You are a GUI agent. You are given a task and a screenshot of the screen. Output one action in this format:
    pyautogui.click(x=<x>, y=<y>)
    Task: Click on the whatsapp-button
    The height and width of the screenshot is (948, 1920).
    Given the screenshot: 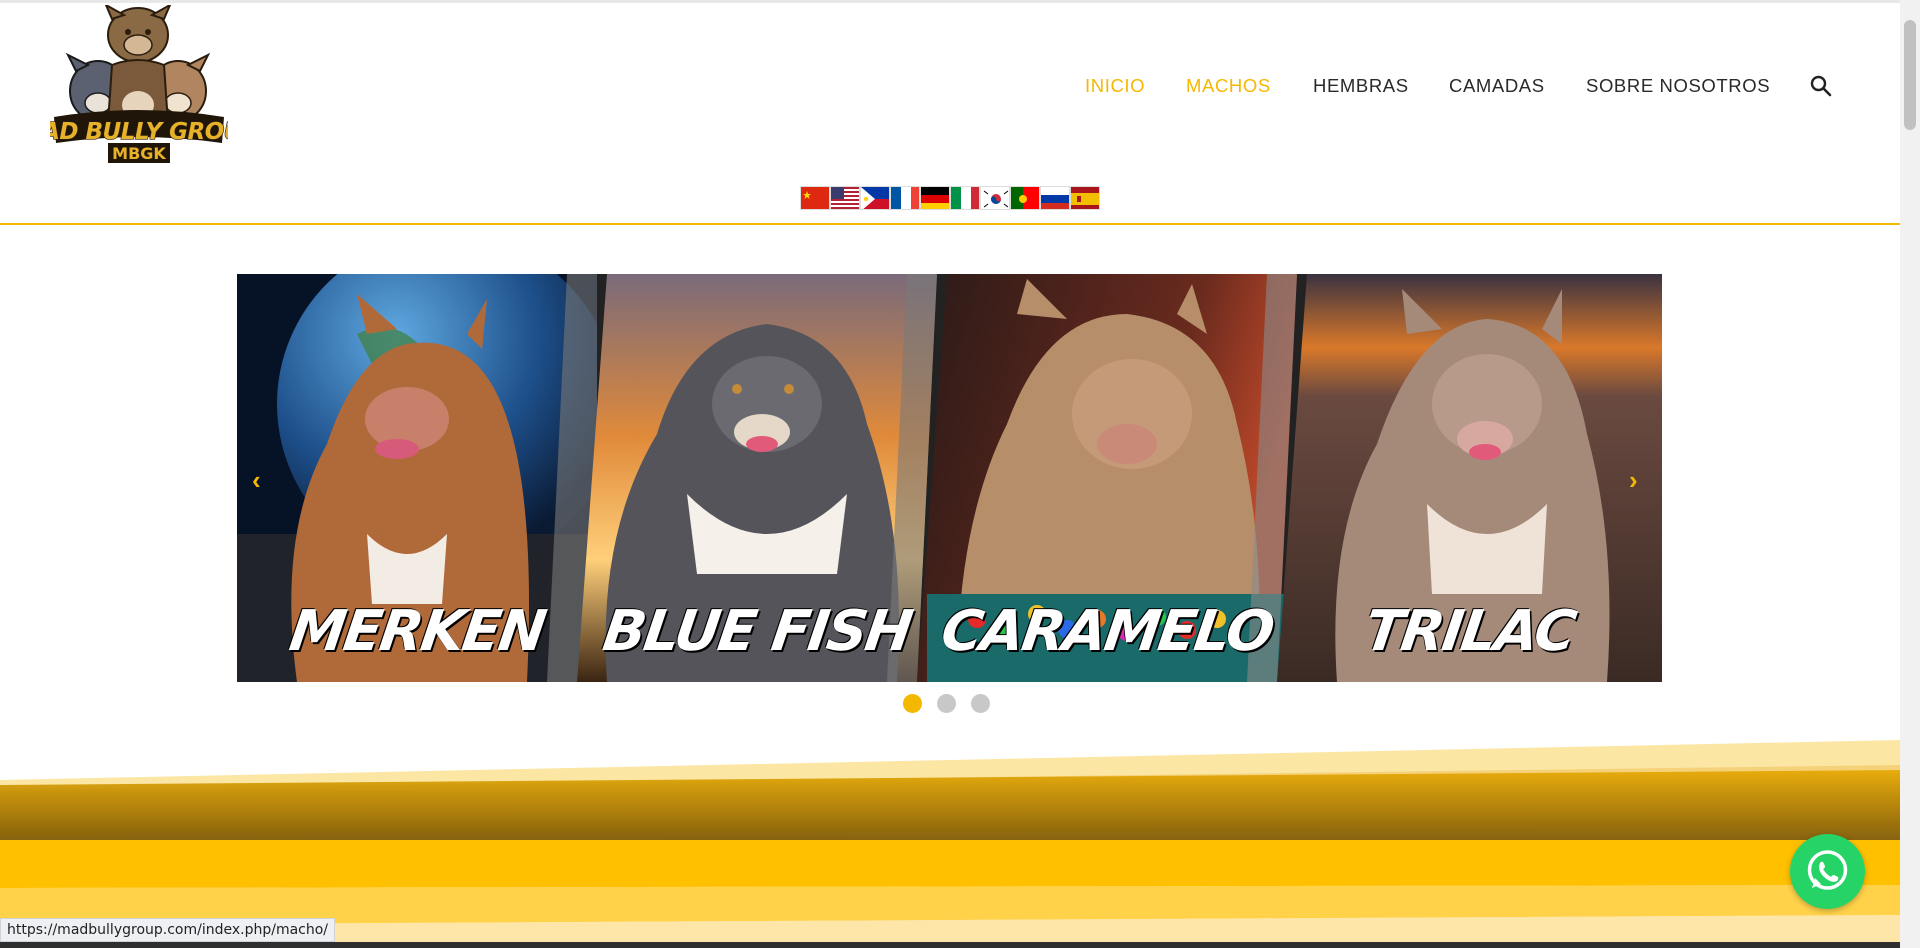 What is the action you would take?
    pyautogui.click(x=1827, y=871)
    